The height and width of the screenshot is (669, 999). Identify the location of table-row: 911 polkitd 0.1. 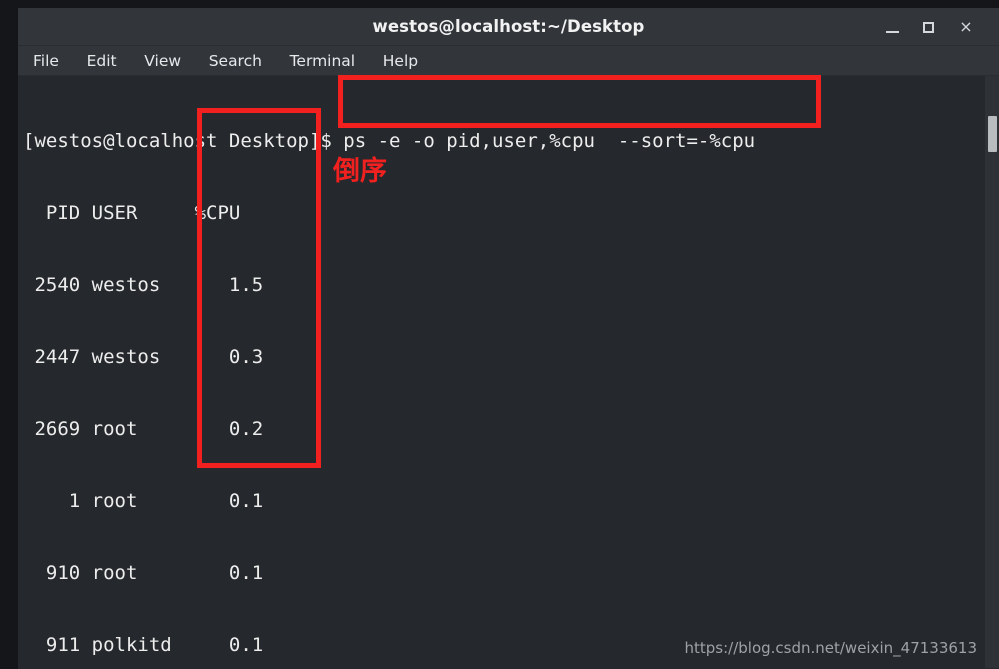
(143, 645).